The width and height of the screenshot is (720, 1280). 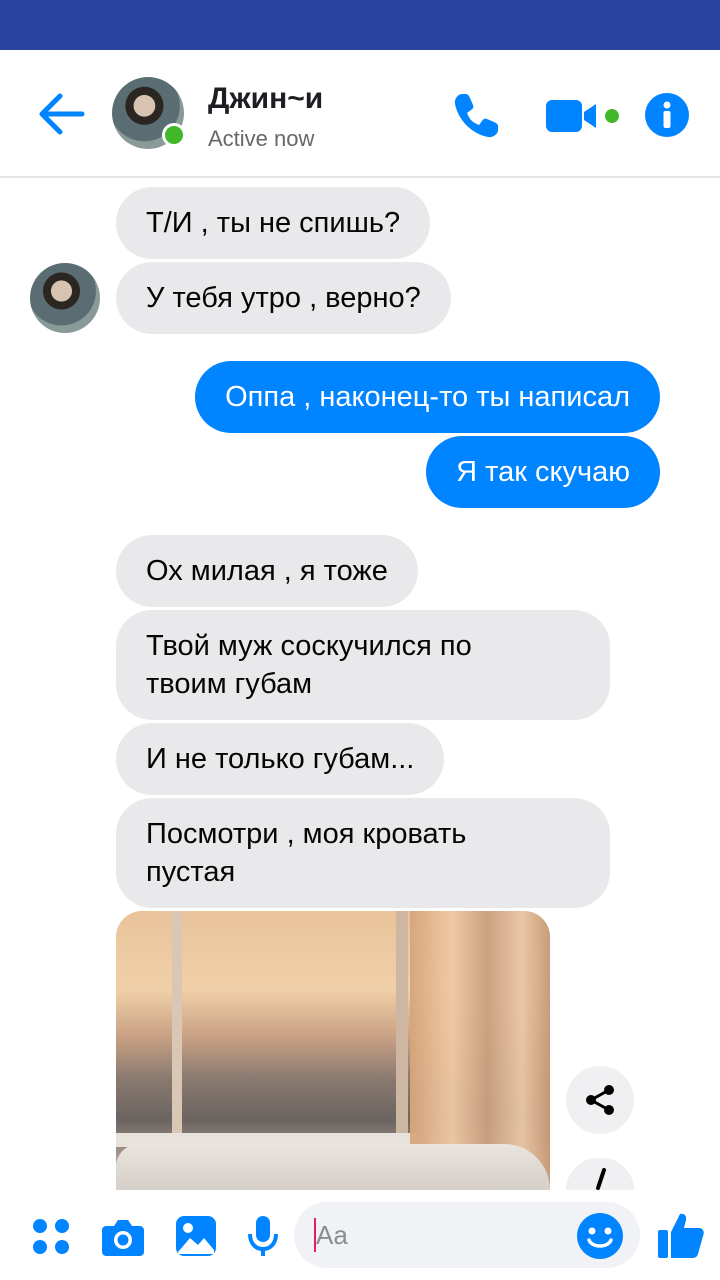 What do you see at coordinates (427, 397) in the screenshot?
I see `message-outgoing: Оппа , наконец-то ты написал` at bounding box center [427, 397].